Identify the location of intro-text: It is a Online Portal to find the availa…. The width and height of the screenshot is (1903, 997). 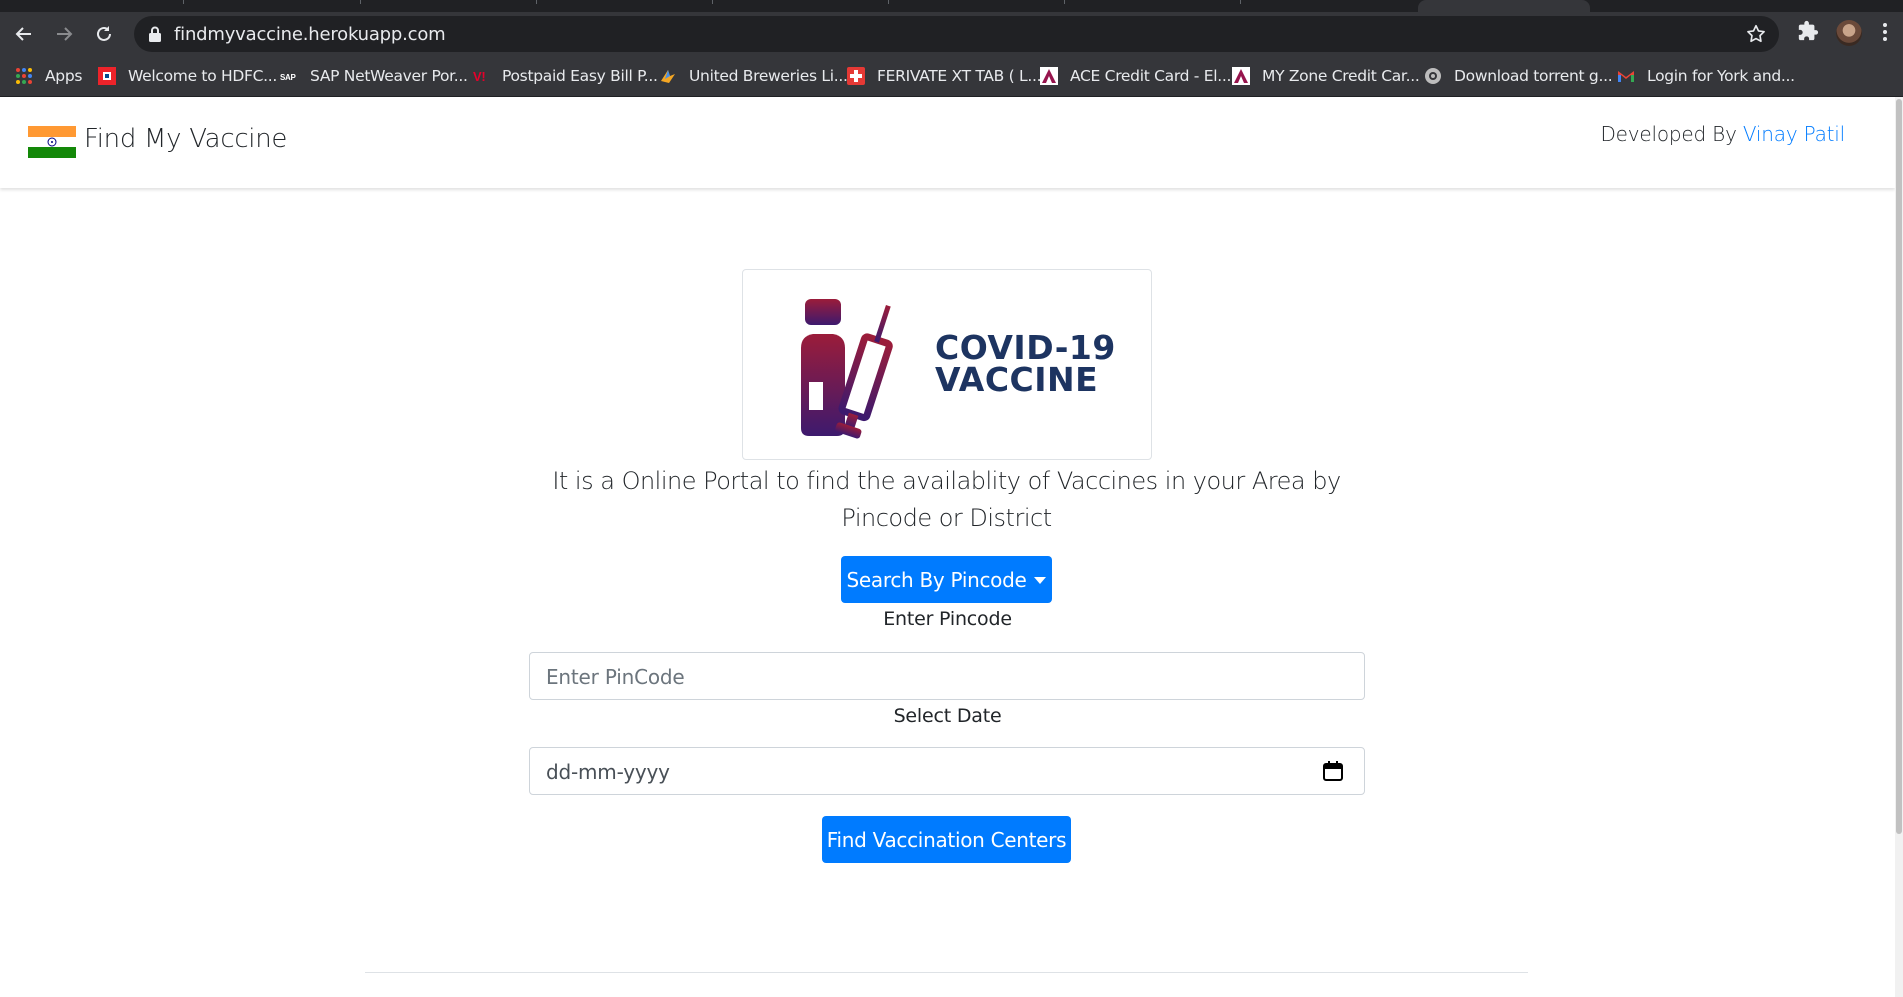
(946, 499).